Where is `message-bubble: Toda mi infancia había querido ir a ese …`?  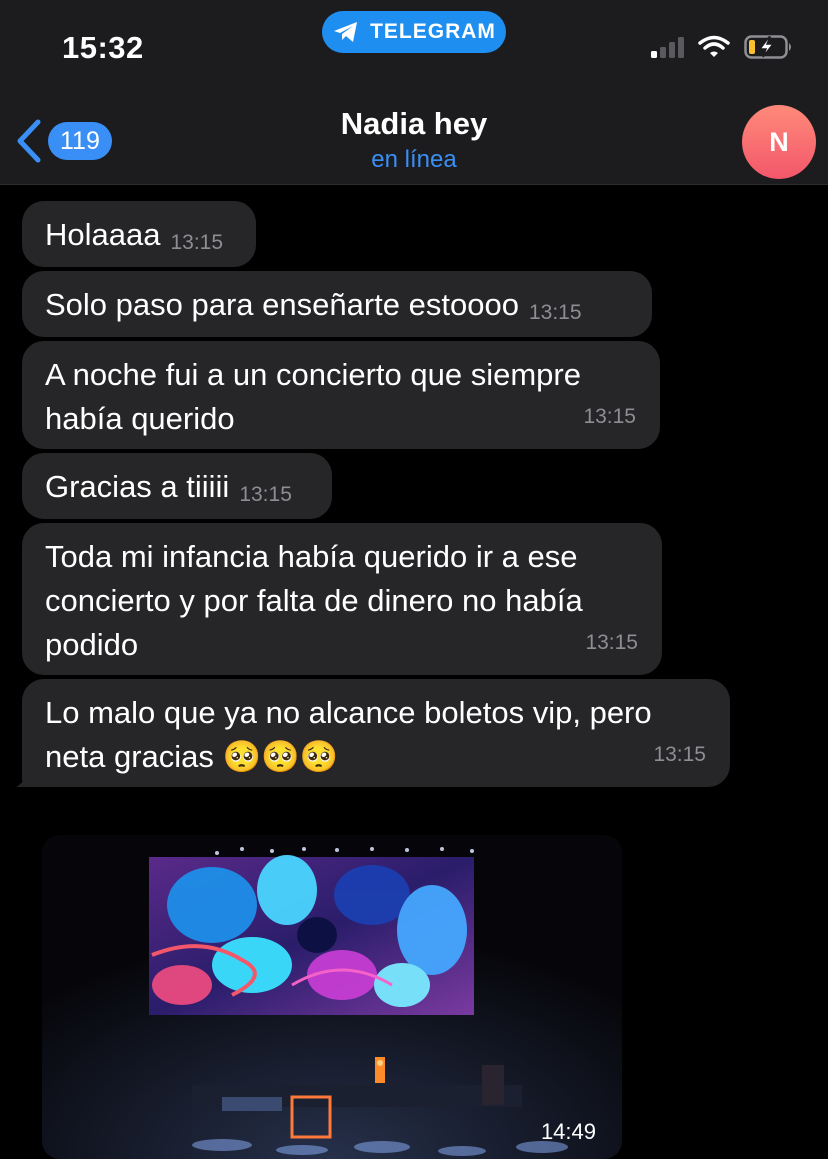 message-bubble: Toda mi infancia había querido ir a ese … is located at coordinates (342, 599).